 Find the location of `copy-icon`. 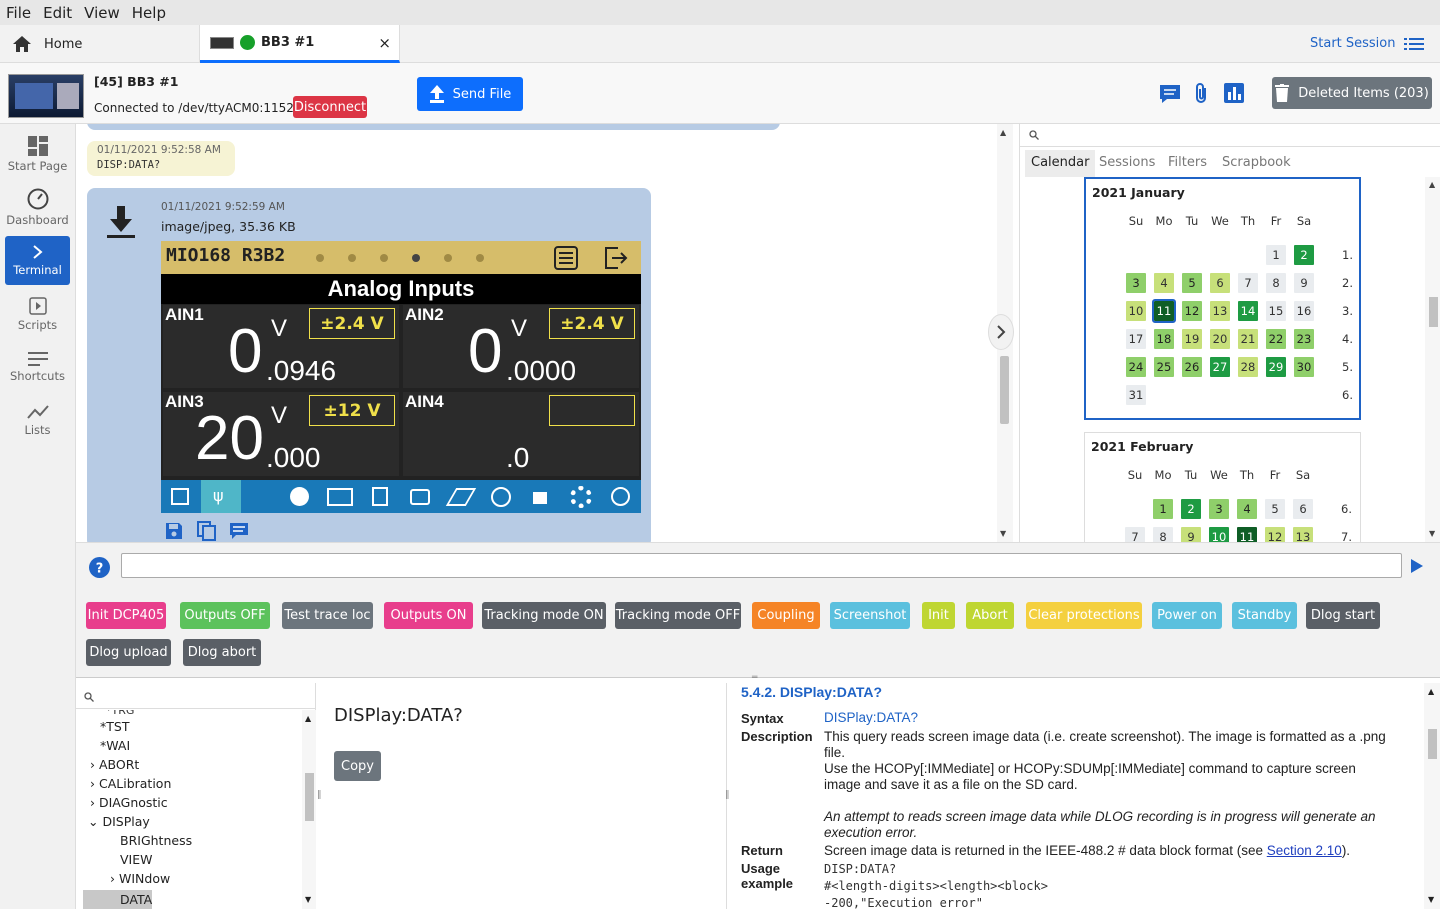

copy-icon is located at coordinates (207, 531).